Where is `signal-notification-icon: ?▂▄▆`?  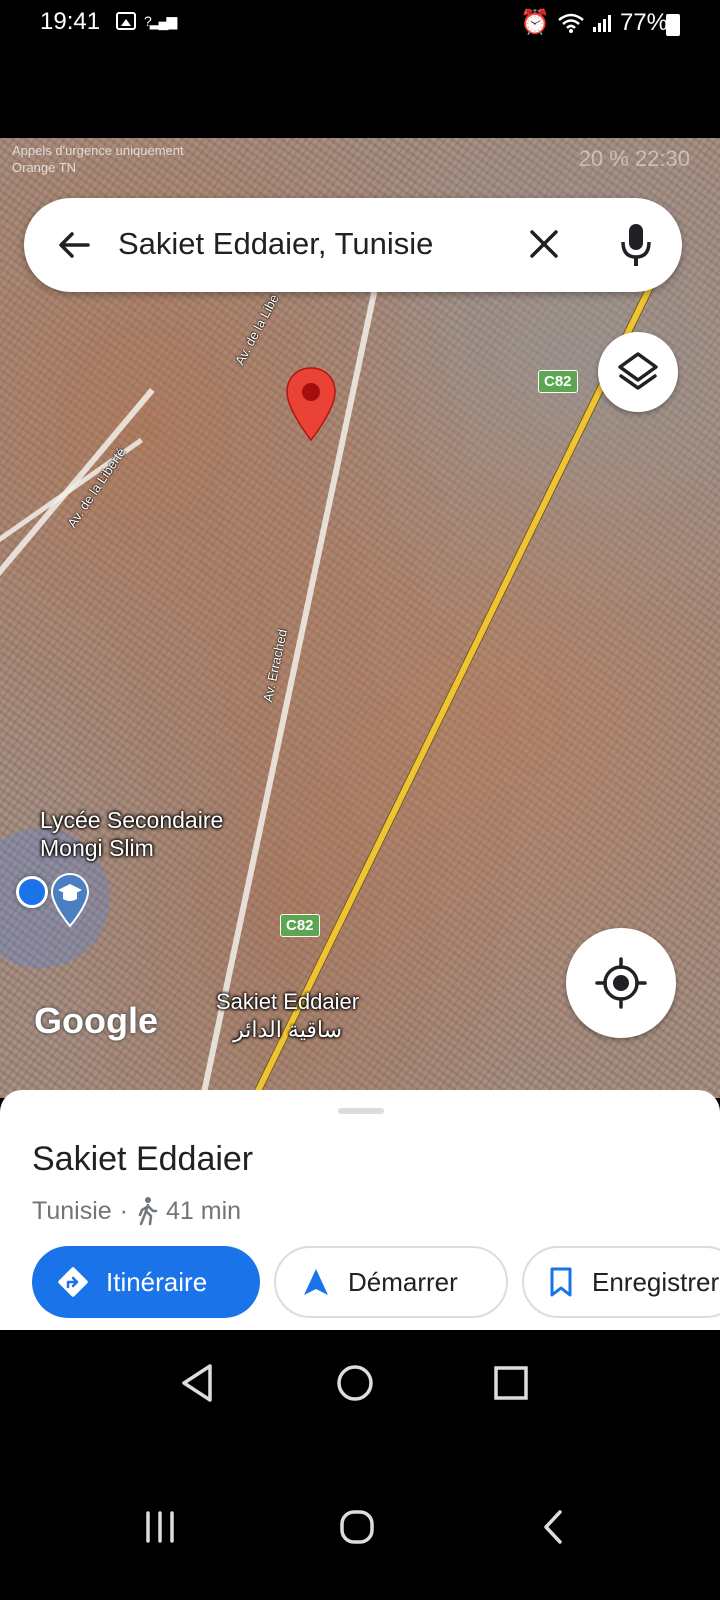 signal-notification-icon: ?▂▄▆ is located at coordinates (160, 21).